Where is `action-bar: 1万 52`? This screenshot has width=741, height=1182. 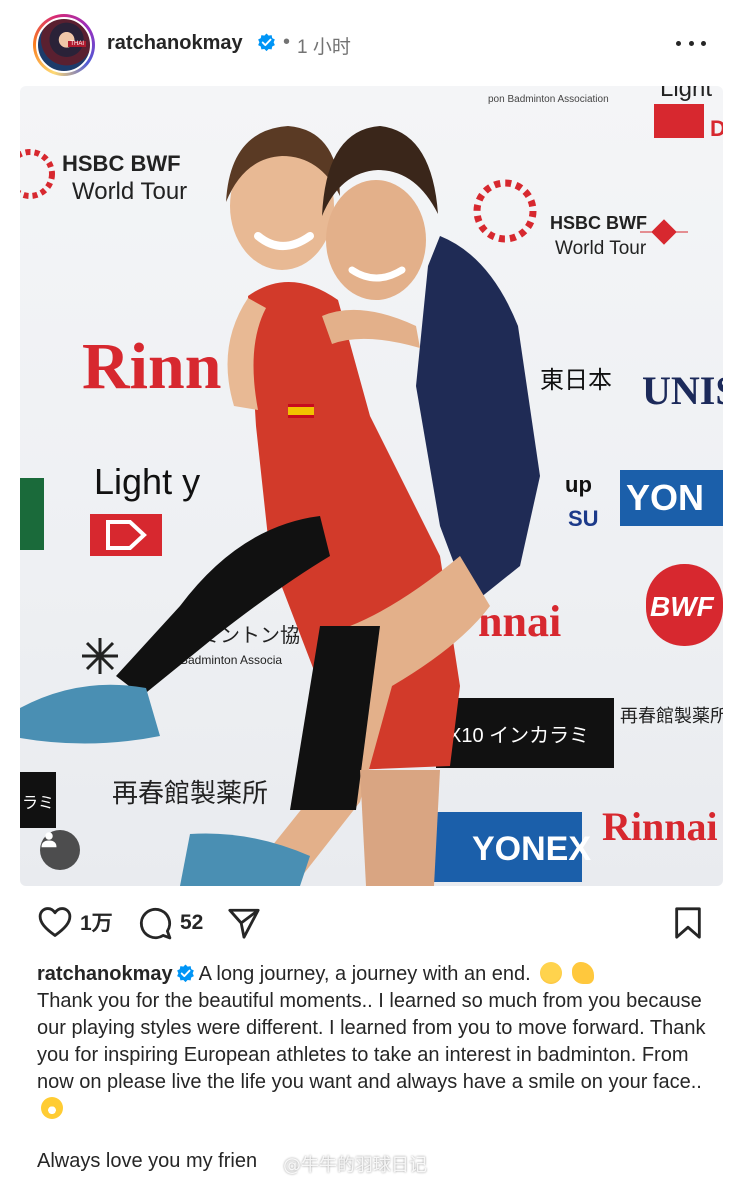
action-bar: 1万 52 is located at coordinates (370, 924).